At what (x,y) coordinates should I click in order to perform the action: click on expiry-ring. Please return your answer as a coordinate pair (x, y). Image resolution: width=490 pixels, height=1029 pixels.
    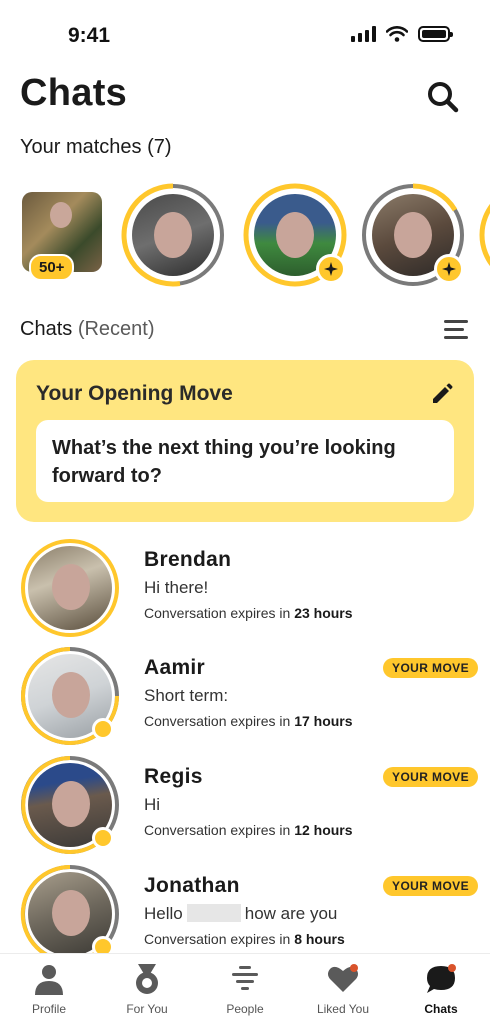
    Looking at the image, I should click on (484, 235).